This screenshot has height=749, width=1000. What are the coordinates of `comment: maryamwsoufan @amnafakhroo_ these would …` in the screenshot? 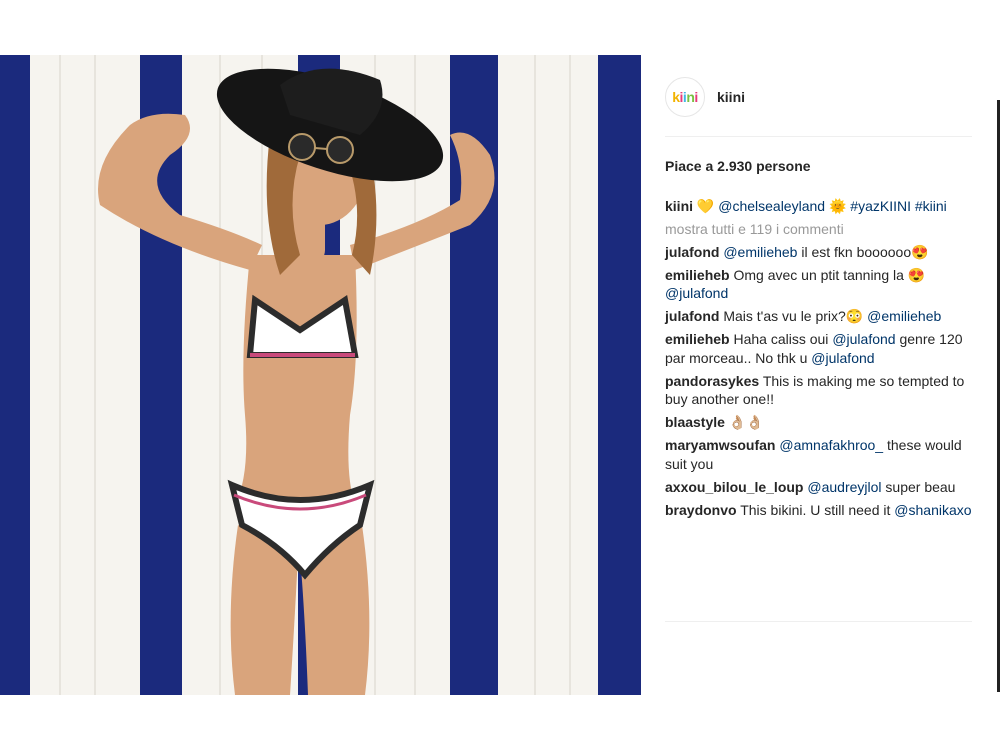 It's located at (825, 454).